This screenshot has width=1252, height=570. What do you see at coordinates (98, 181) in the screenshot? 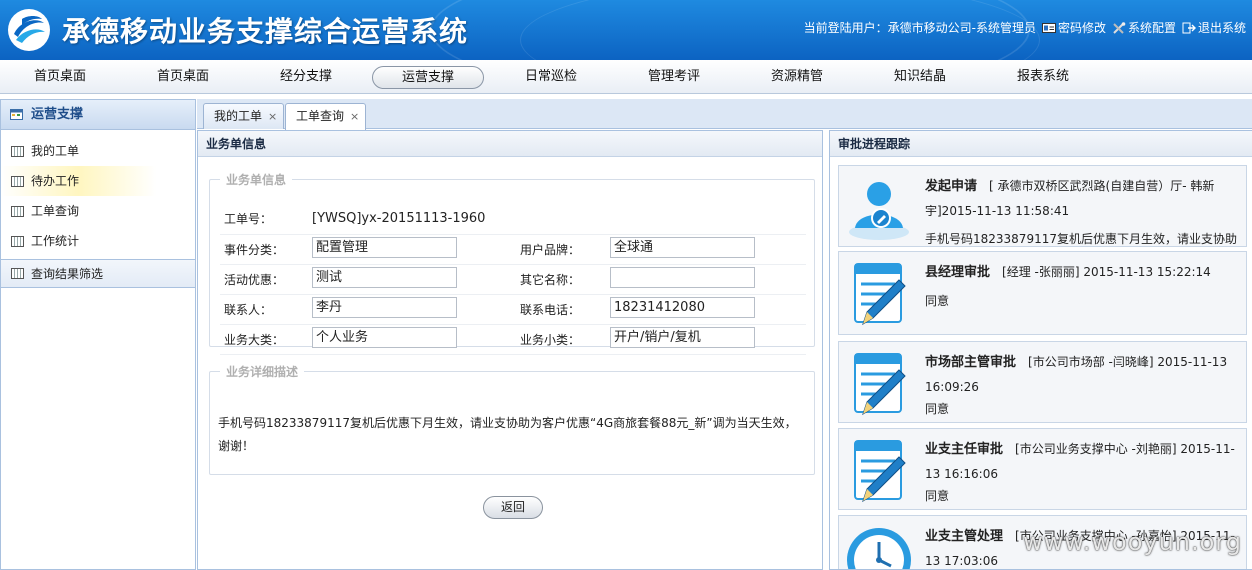
I see `sidebar-item-todo: 待办工作` at bounding box center [98, 181].